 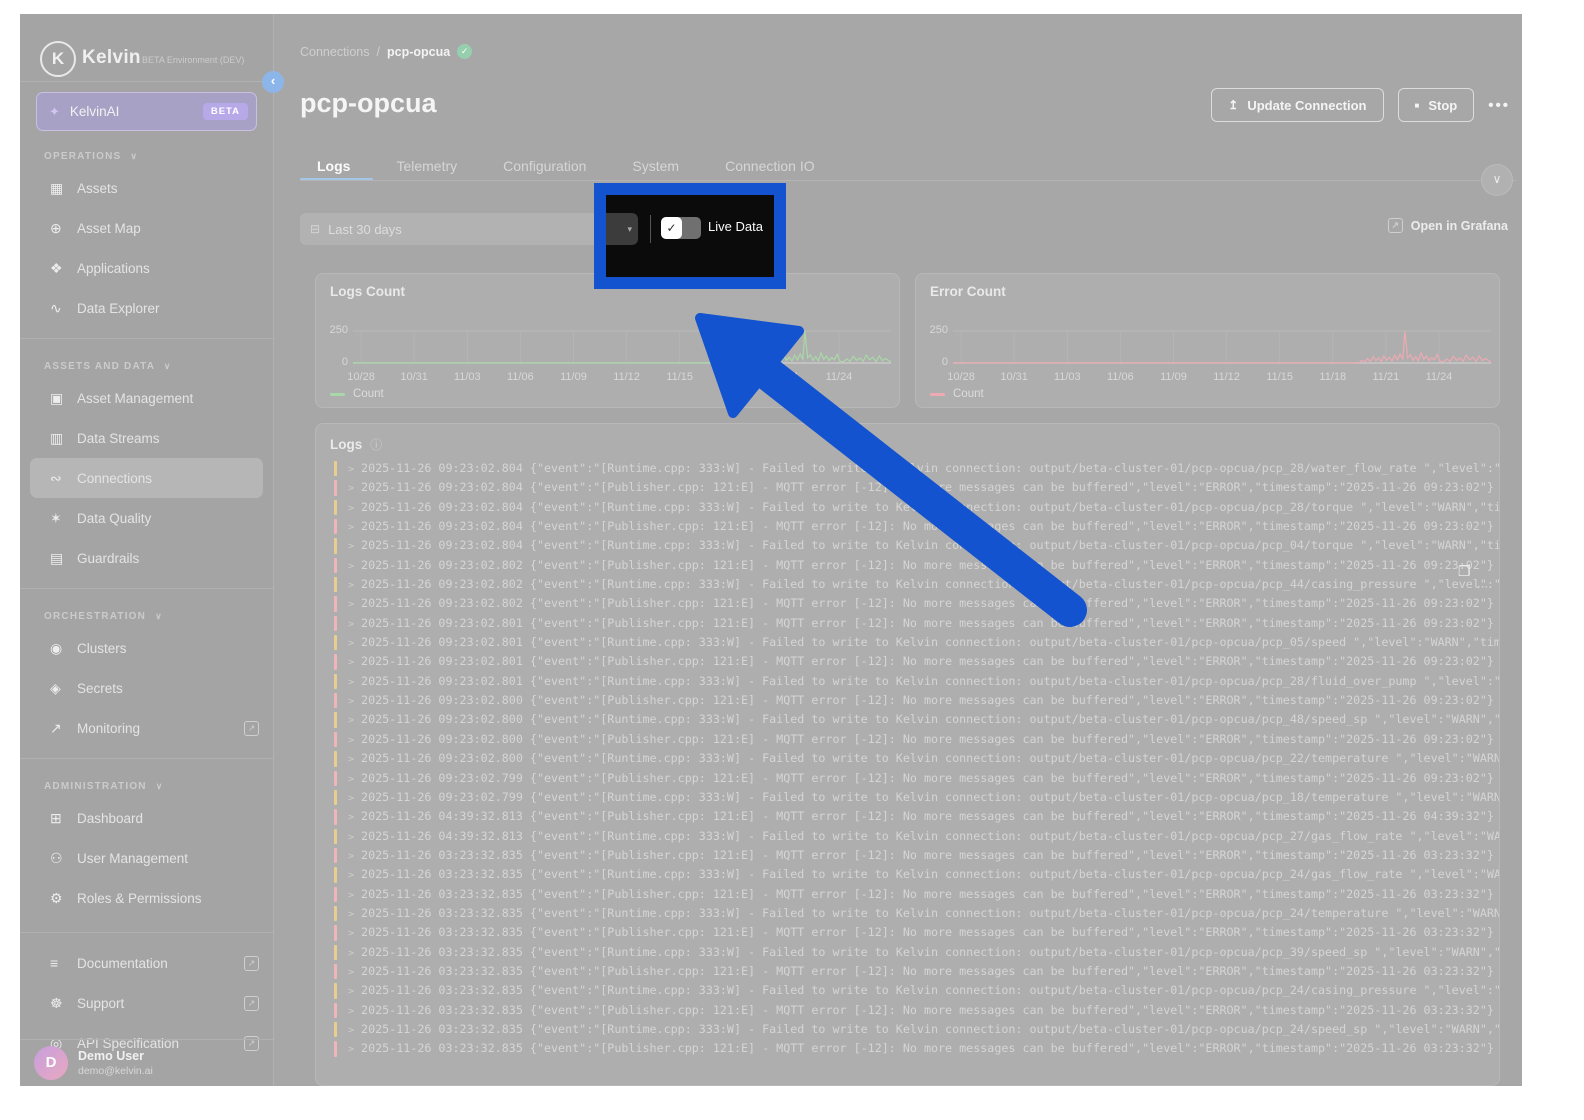 What do you see at coordinates (544, 167) in the screenshot?
I see `tab-configuration: Configuration` at bounding box center [544, 167].